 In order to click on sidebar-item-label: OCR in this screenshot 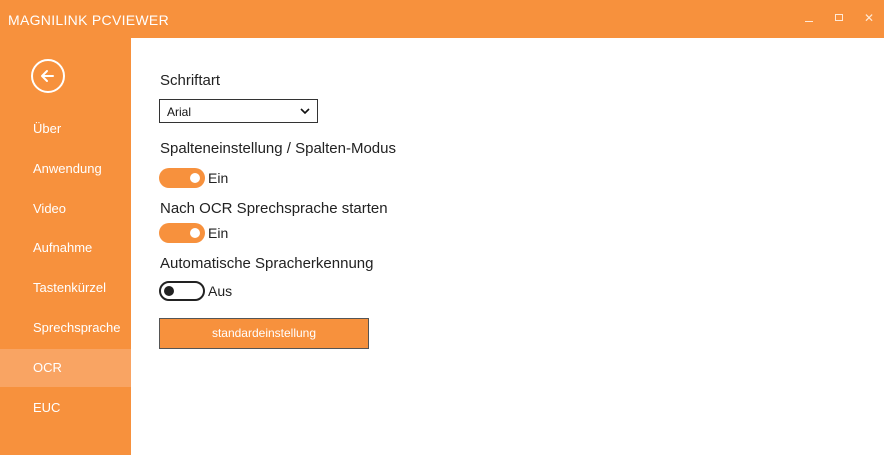, I will do `click(47, 367)`.